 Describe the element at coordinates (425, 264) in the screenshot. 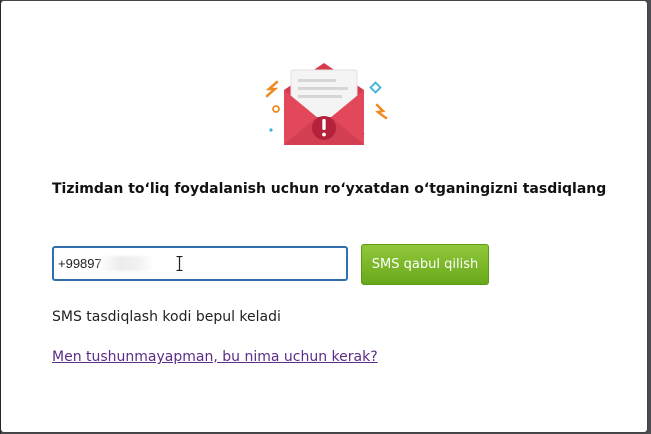

I see `sms-receive-button: SMS qabul qilish` at that location.